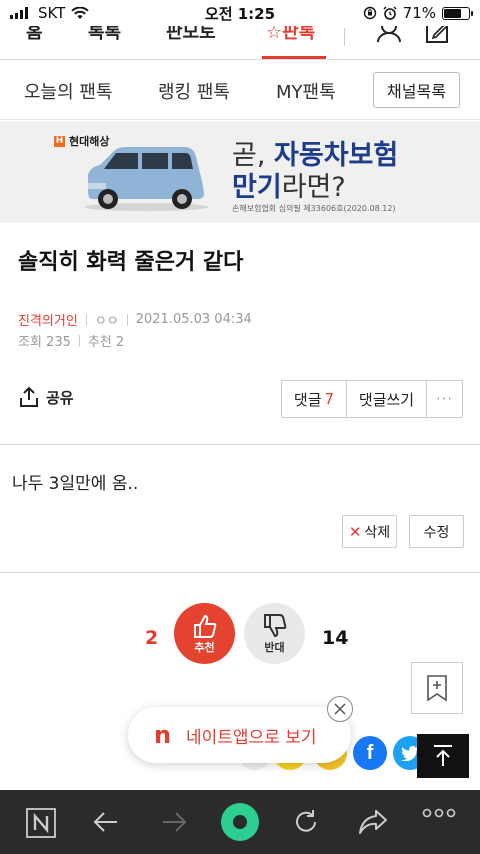 Image resolution: width=480 pixels, height=854 pixels. Describe the element at coordinates (335, 638) in the screenshot. I see `dislike-count: 14` at that location.